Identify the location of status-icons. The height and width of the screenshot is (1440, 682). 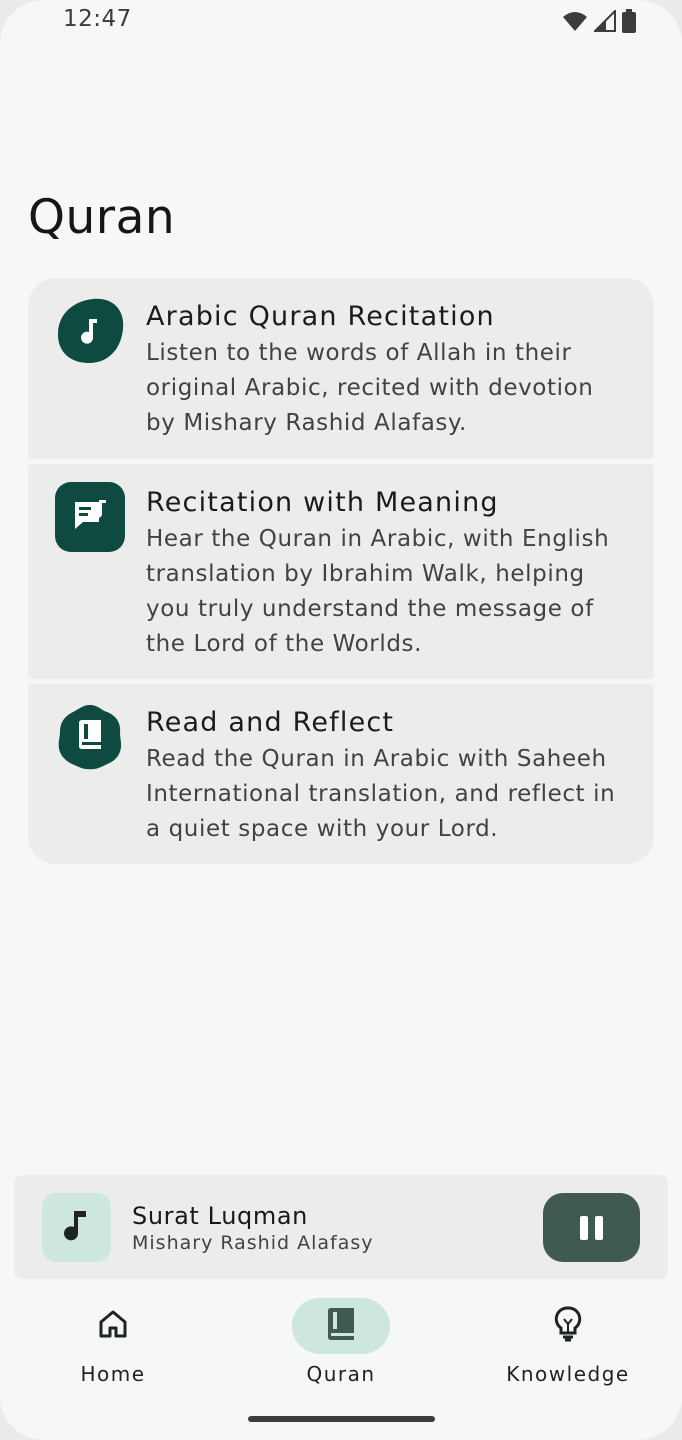
(599, 21).